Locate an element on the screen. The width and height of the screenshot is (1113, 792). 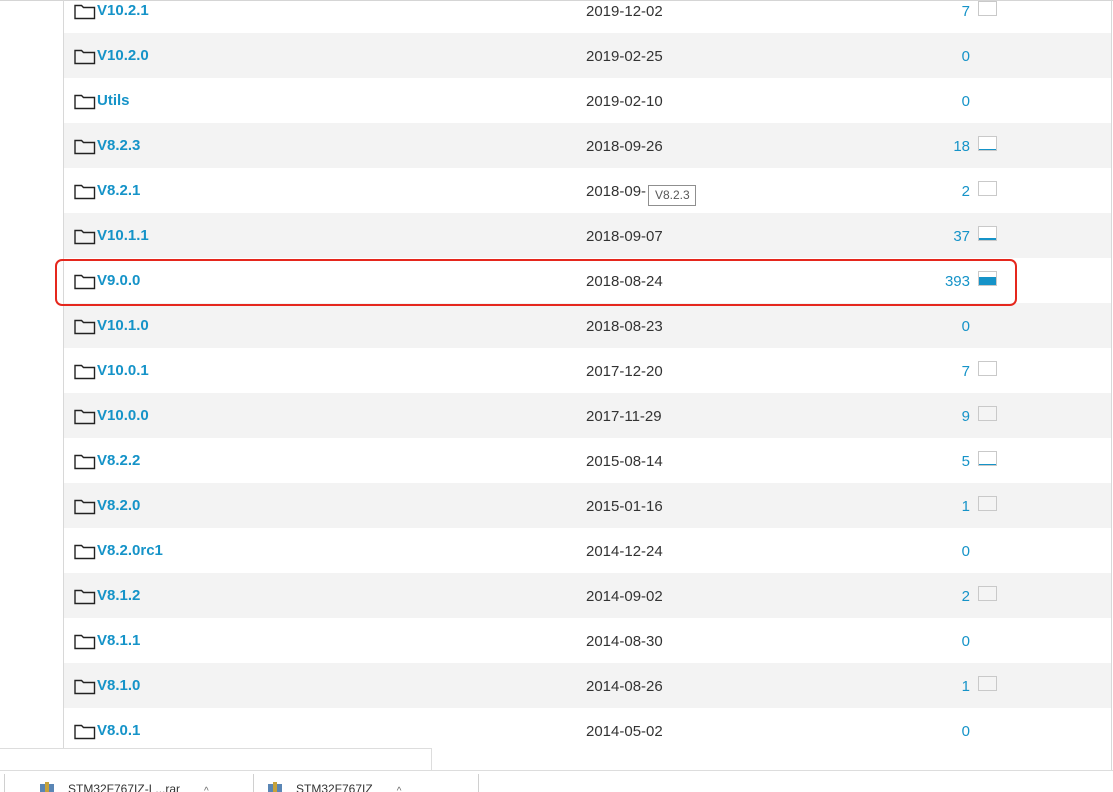
folder-link: V10.1.1 is located at coordinates (111, 236).